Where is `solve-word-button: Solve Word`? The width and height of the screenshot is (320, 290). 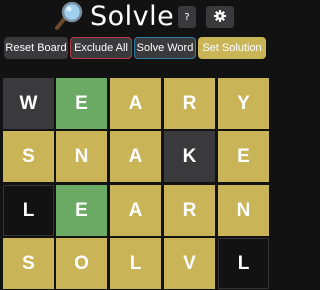 solve-word-button: Solve Word is located at coordinates (165, 48).